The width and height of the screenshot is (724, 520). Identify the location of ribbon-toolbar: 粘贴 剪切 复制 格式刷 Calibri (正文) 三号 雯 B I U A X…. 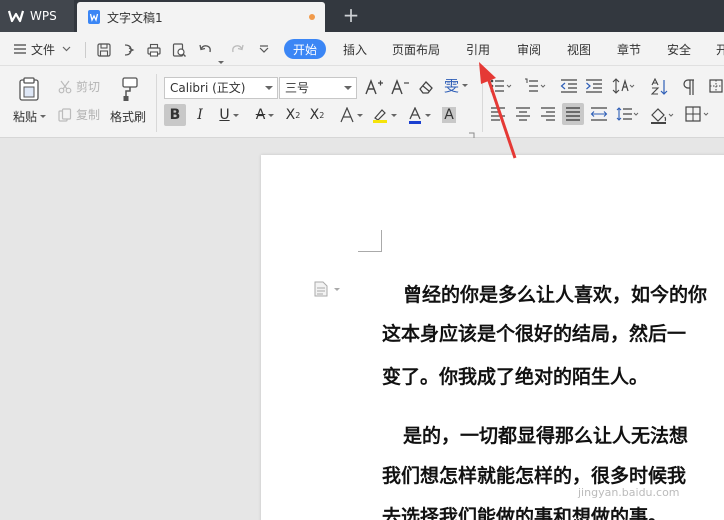
(362, 102).